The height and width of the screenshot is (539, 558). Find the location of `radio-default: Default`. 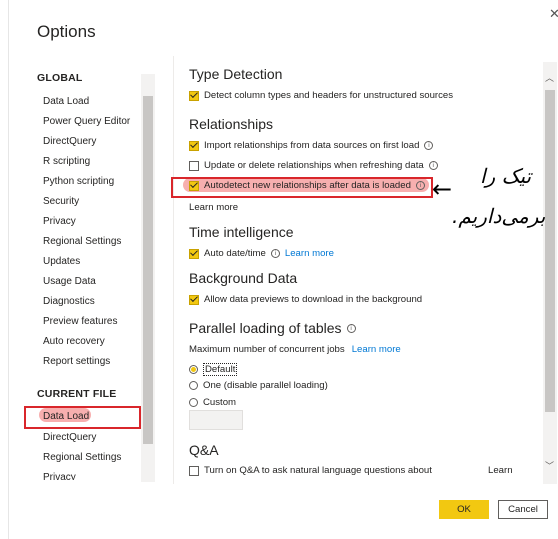

radio-default: Default is located at coordinates (213, 369).